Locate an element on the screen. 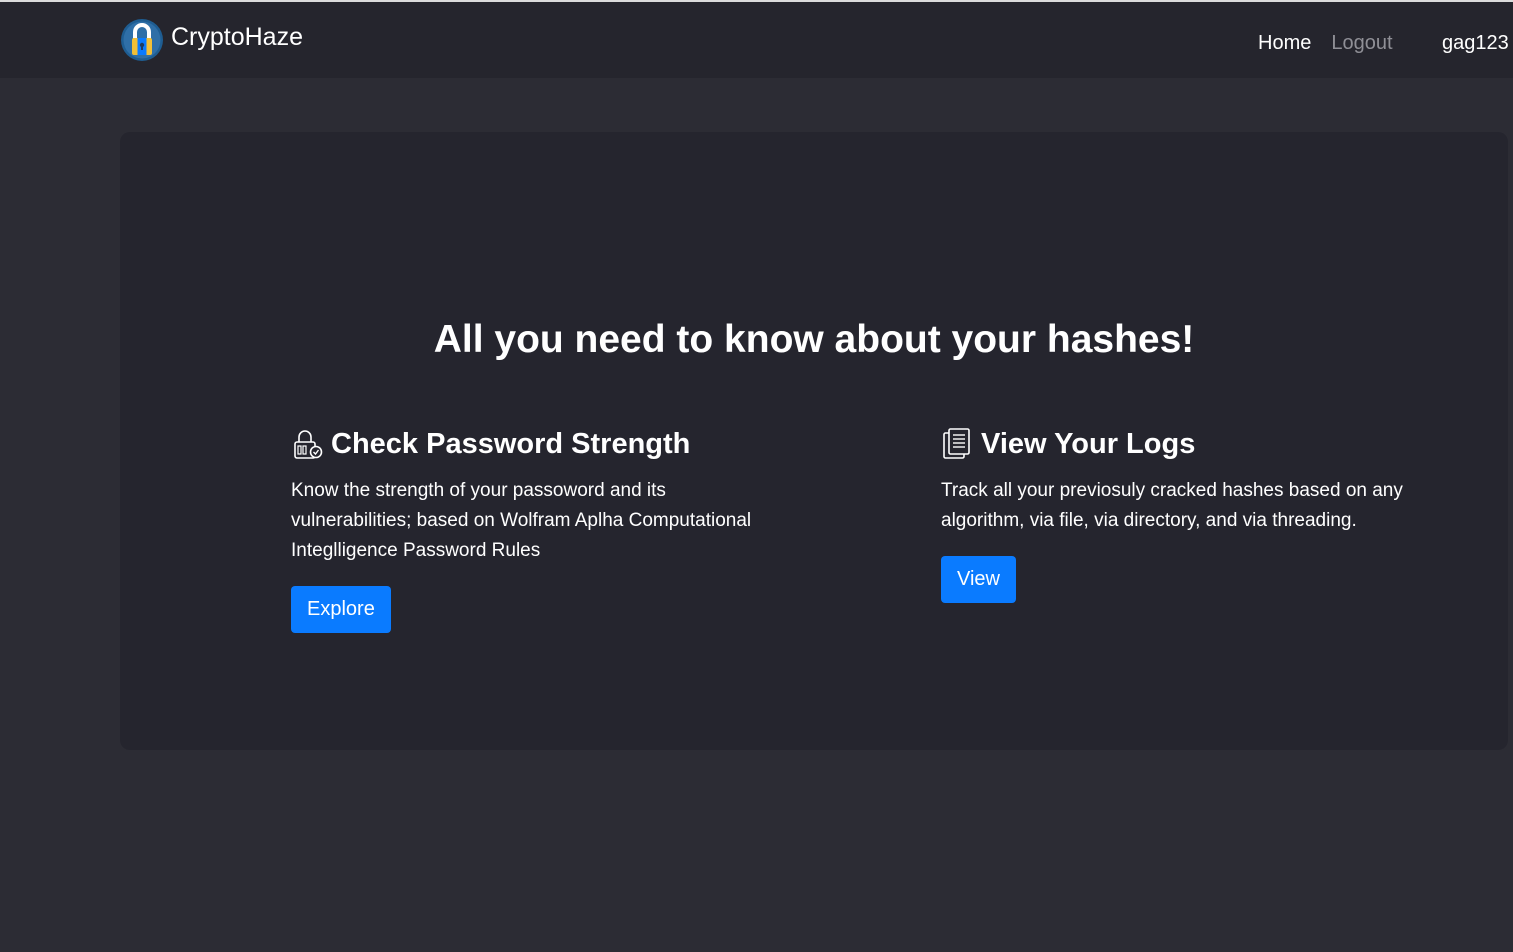 The height and width of the screenshot is (952, 1513). view-button: View is located at coordinates (978, 579).